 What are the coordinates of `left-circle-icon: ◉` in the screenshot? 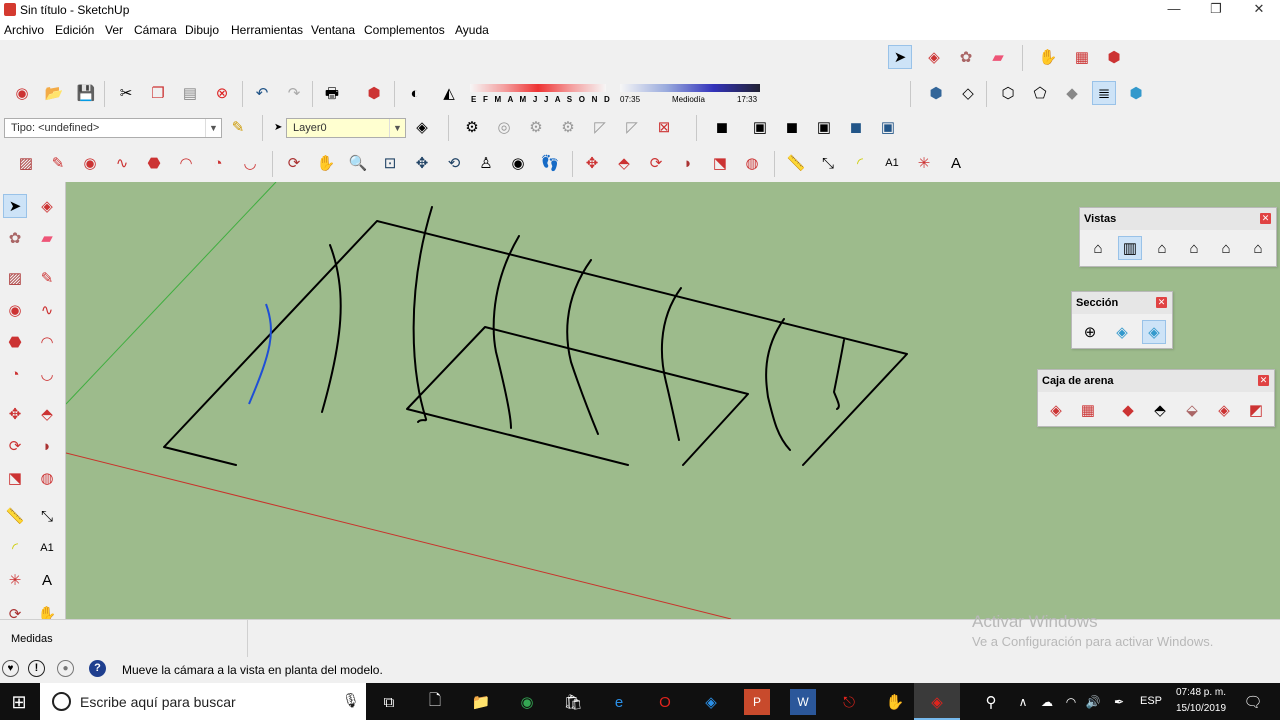 It's located at (15, 310).